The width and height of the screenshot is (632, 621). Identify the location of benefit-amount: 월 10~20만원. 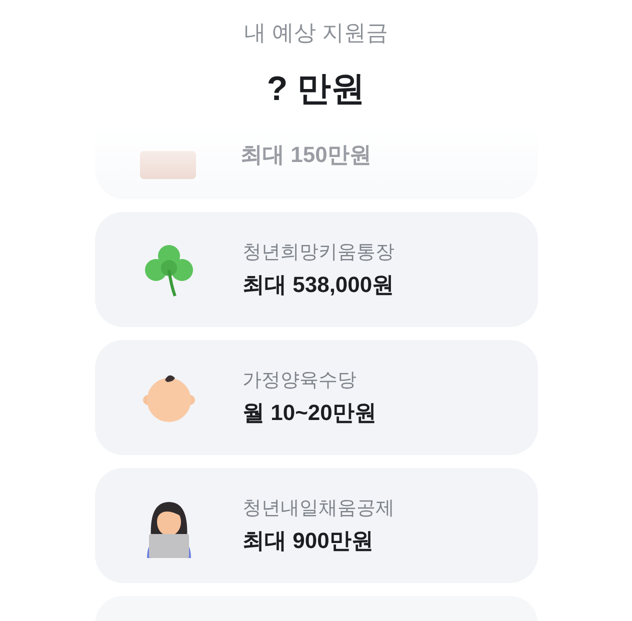
(309, 413).